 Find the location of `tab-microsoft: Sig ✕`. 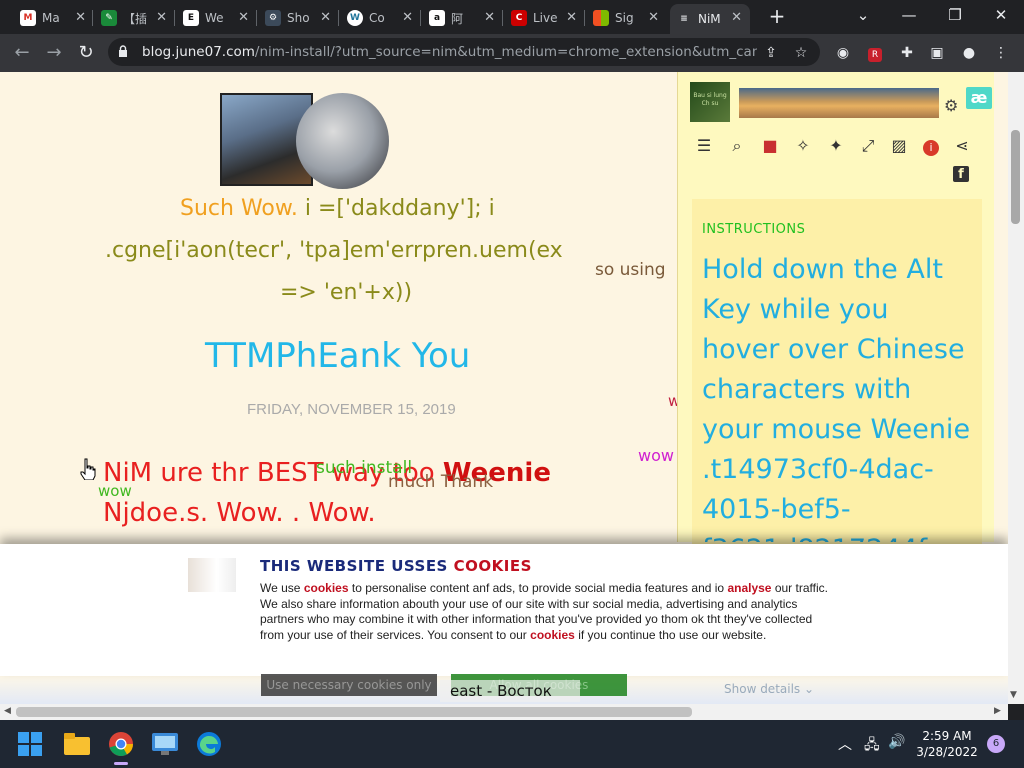

tab-microsoft: Sig ✕ is located at coordinates (627, 18).